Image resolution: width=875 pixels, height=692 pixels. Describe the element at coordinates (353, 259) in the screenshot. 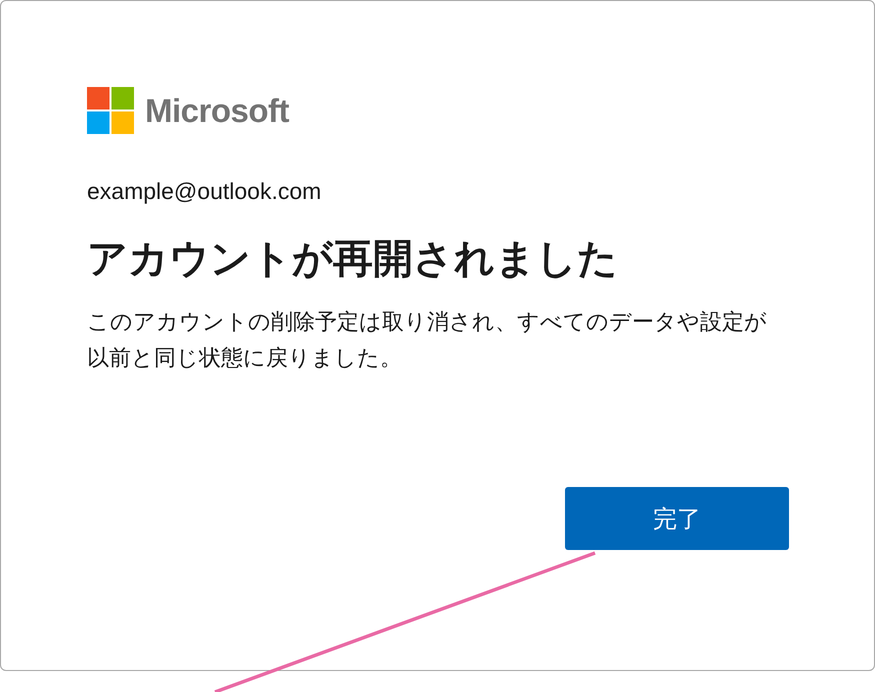

I see `dialog-title: アカウントが再開されました` at that location.